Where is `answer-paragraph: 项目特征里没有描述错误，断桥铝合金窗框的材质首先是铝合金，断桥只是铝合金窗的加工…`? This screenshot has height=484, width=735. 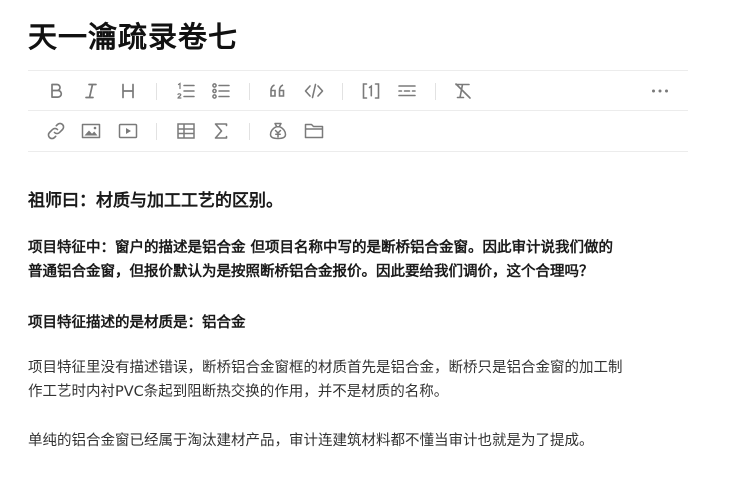
answer-paragraph: 项目特征里没有描述错误，断桥铝合金窗框的材质首先是铝合金，断桥只是铝合金窗的加工… is located at coordinates (358, 380).